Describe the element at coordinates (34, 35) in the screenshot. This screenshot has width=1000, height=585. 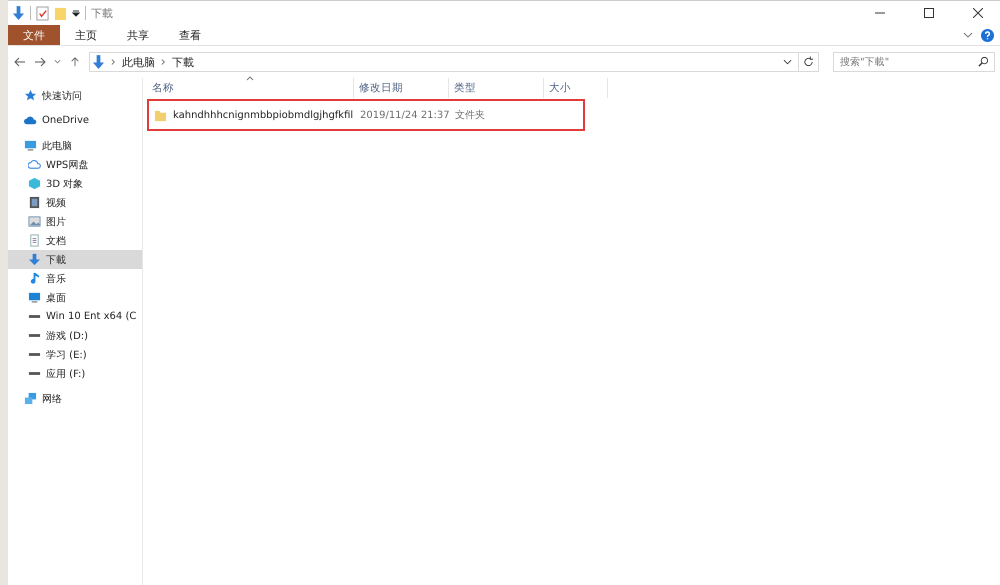
I see `ribbon-tab: 文件` at that location.